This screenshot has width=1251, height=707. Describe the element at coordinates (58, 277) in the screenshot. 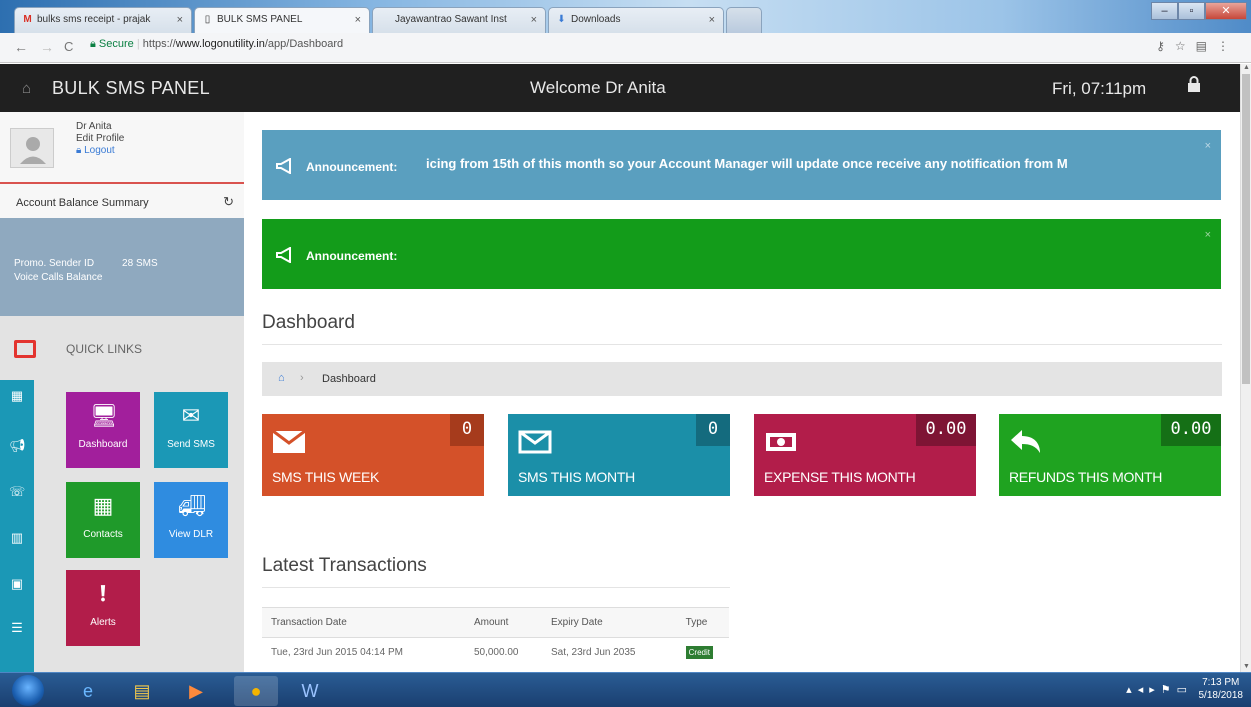

I see `voice-balance-label: Voice Calls Balance` at that location.